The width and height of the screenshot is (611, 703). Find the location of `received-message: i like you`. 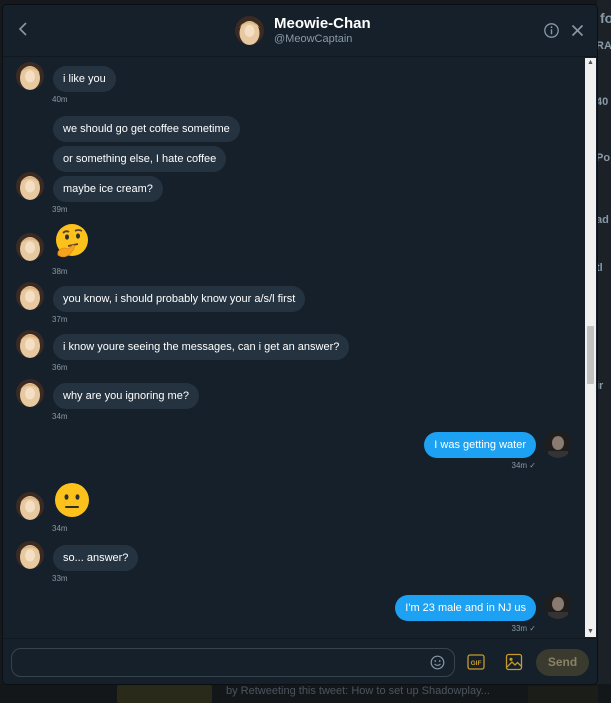

received-message: i like you is located at coordinates (84, 79).